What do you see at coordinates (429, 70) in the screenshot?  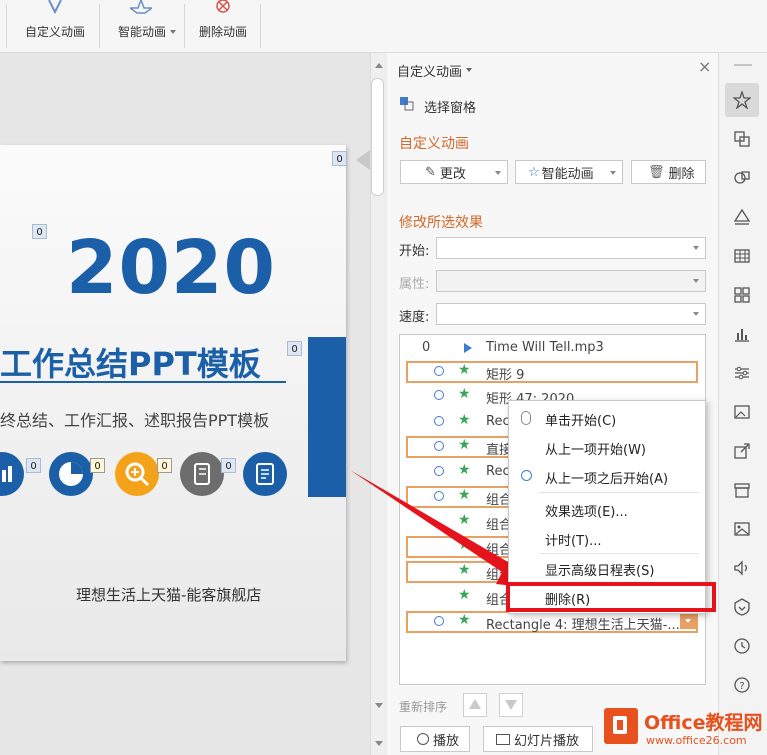 I see `pane-title: 自定义动画` at bounding box center [429, 70].